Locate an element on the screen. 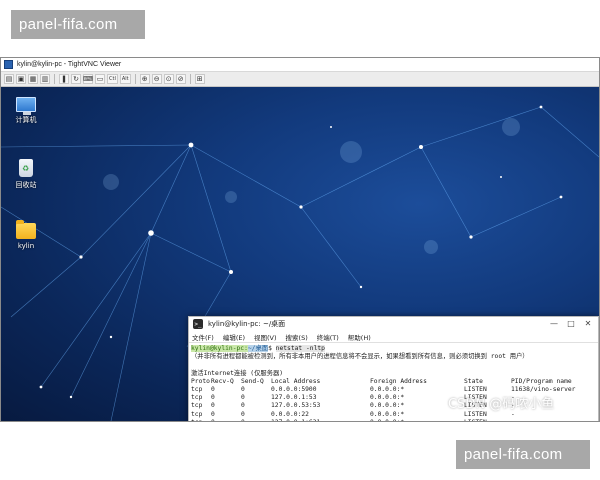 This screenshot has height=480, width=600. menu-file: 文件(F) is located at coordinates (203, 337).